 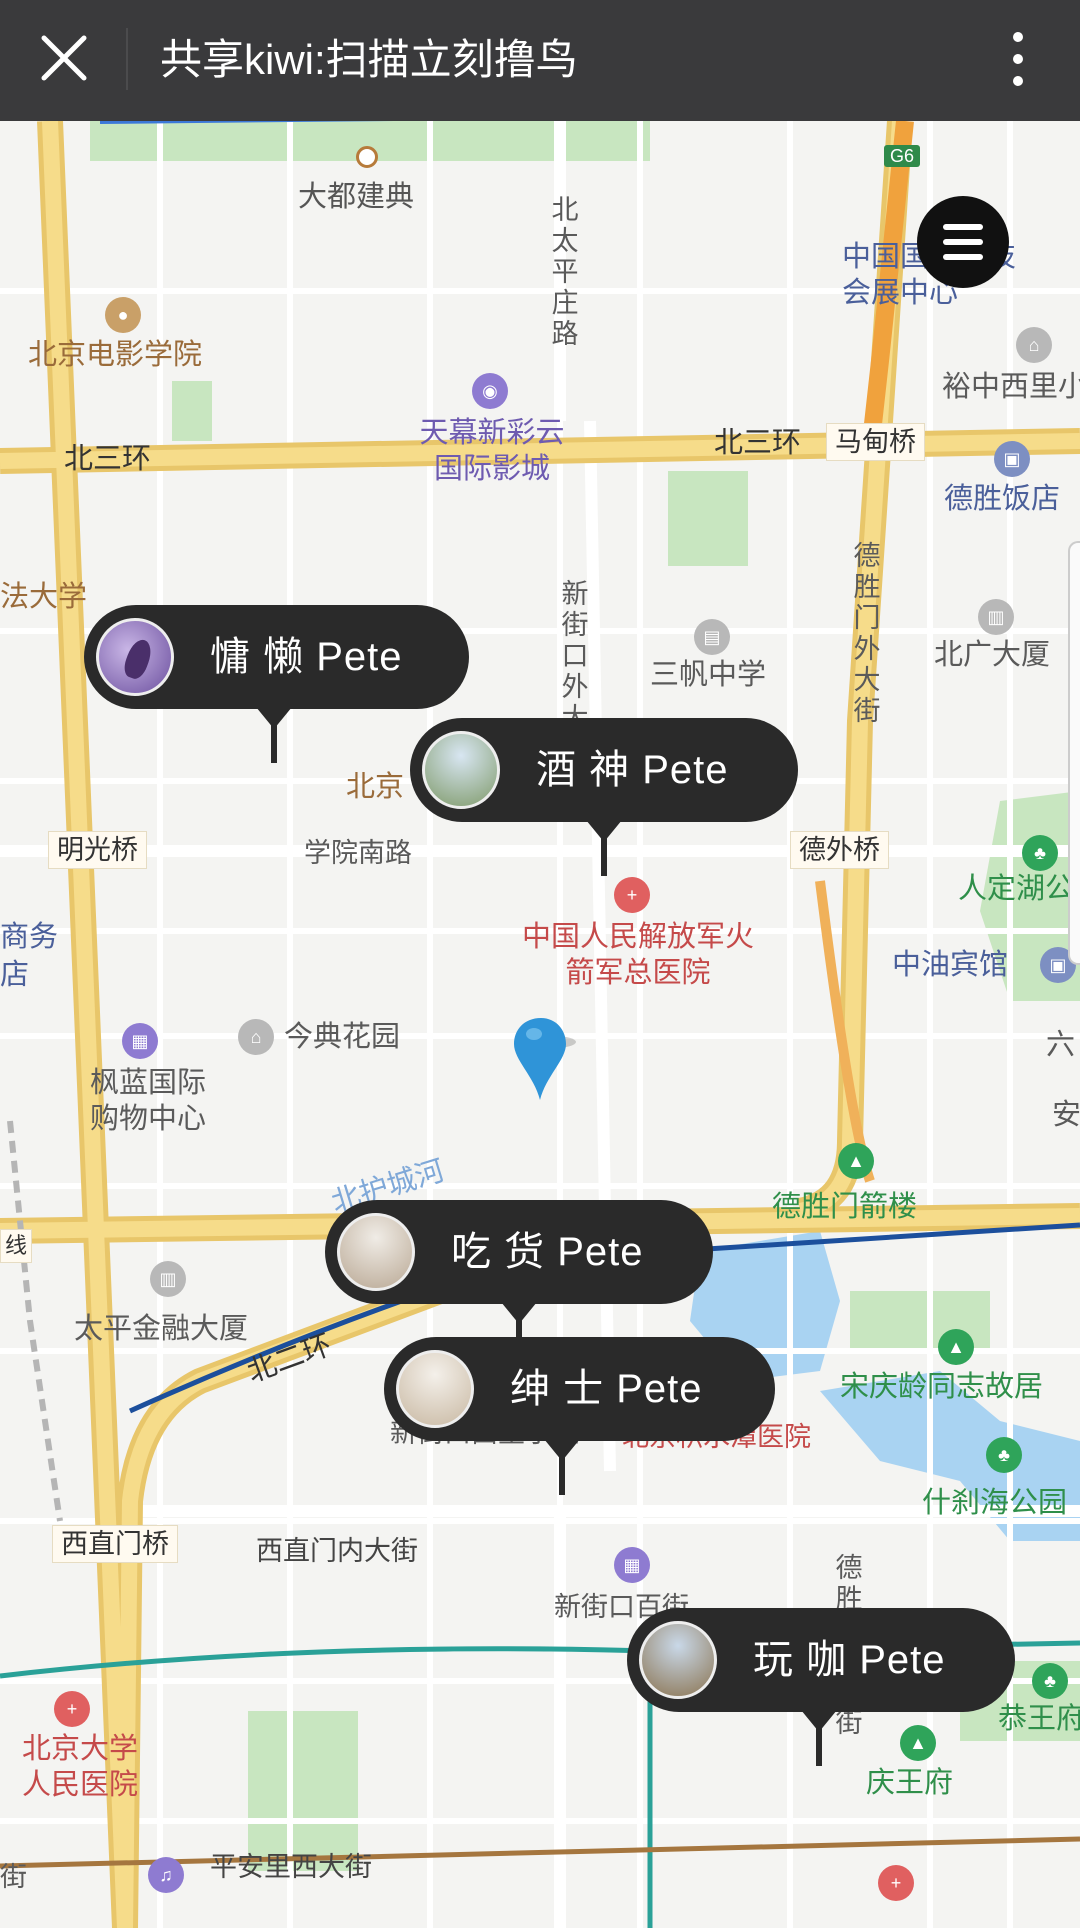 I want to click on poi-dot-icon, so click(x=367, y=157).